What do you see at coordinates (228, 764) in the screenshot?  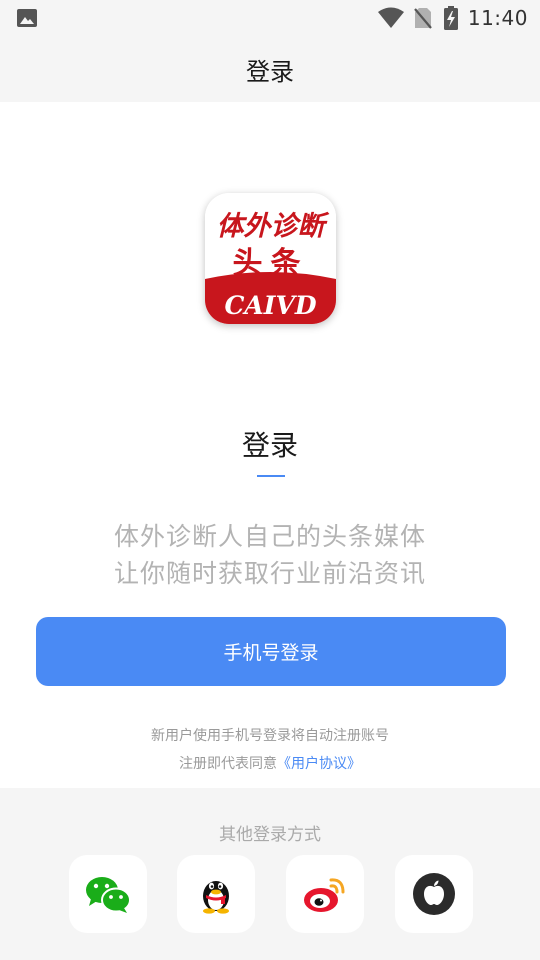 I see `agreement-prefix: 注册即代表同意` at bounding box center [228, 764].